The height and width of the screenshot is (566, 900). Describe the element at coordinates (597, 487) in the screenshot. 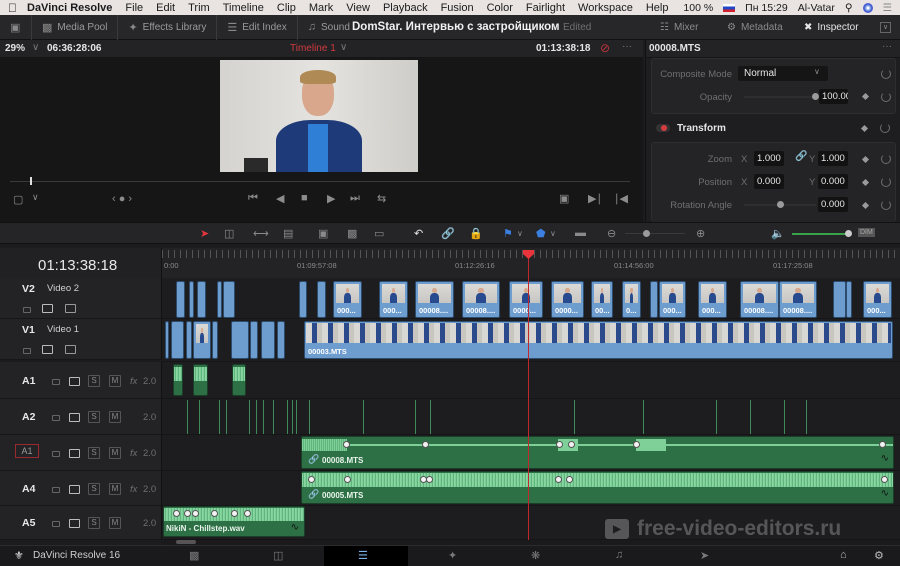

I see `audio-clip-00005: 🔗 00005.MTS ∿` at that location.